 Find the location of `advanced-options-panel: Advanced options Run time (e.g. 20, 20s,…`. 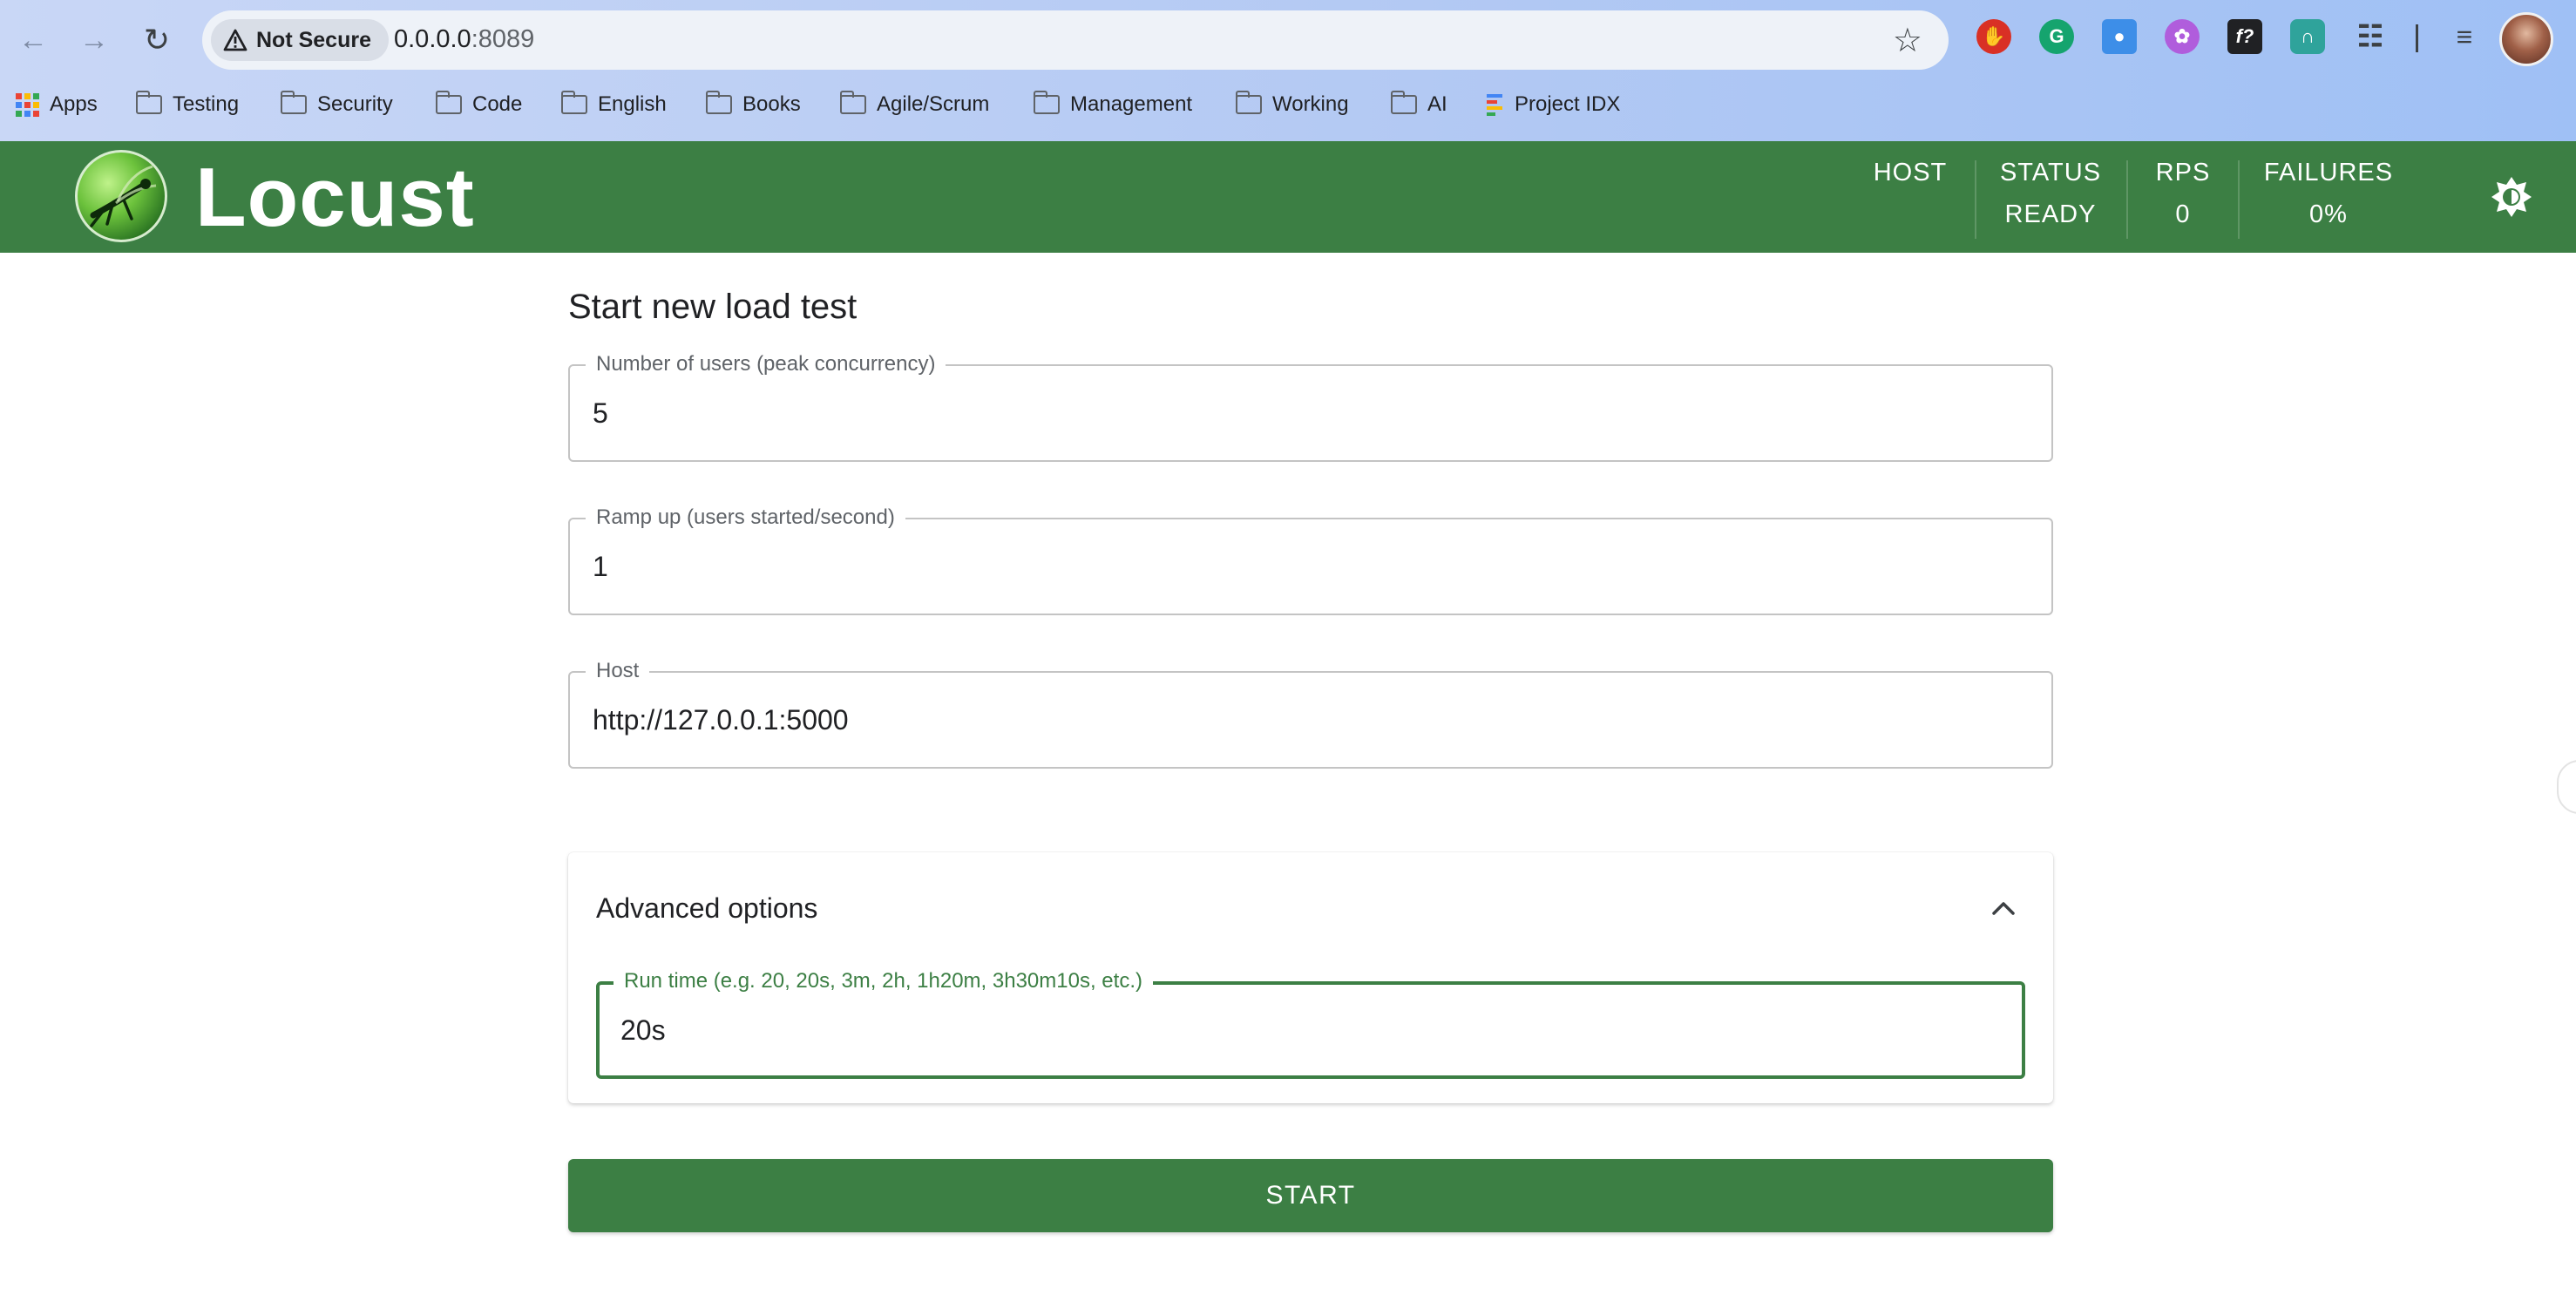

advanced-options-panel: Advanced options Run time (e.g. 20, 20s,… is located at coordinates (1311, 977).